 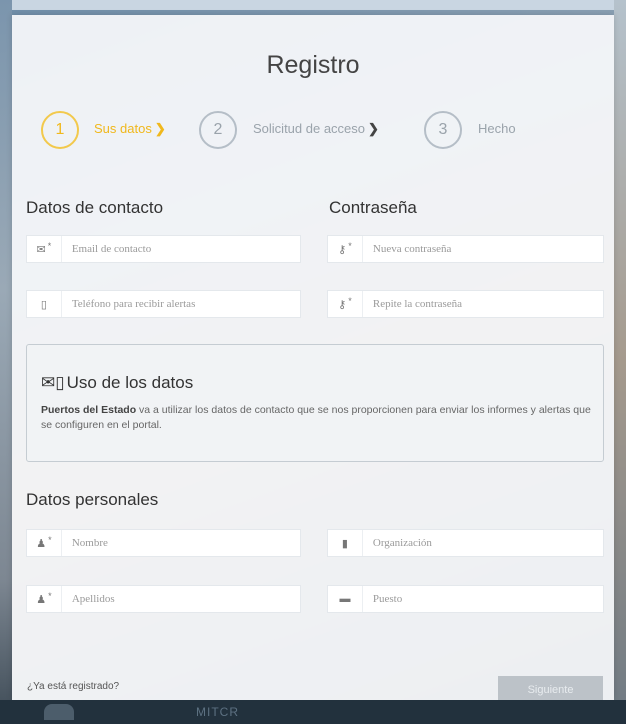 What do you see at coordinates (53, 382) in the screenshot?
I see `envelope-mobile-icon: ✉▯` at bounding box center [53, 382].